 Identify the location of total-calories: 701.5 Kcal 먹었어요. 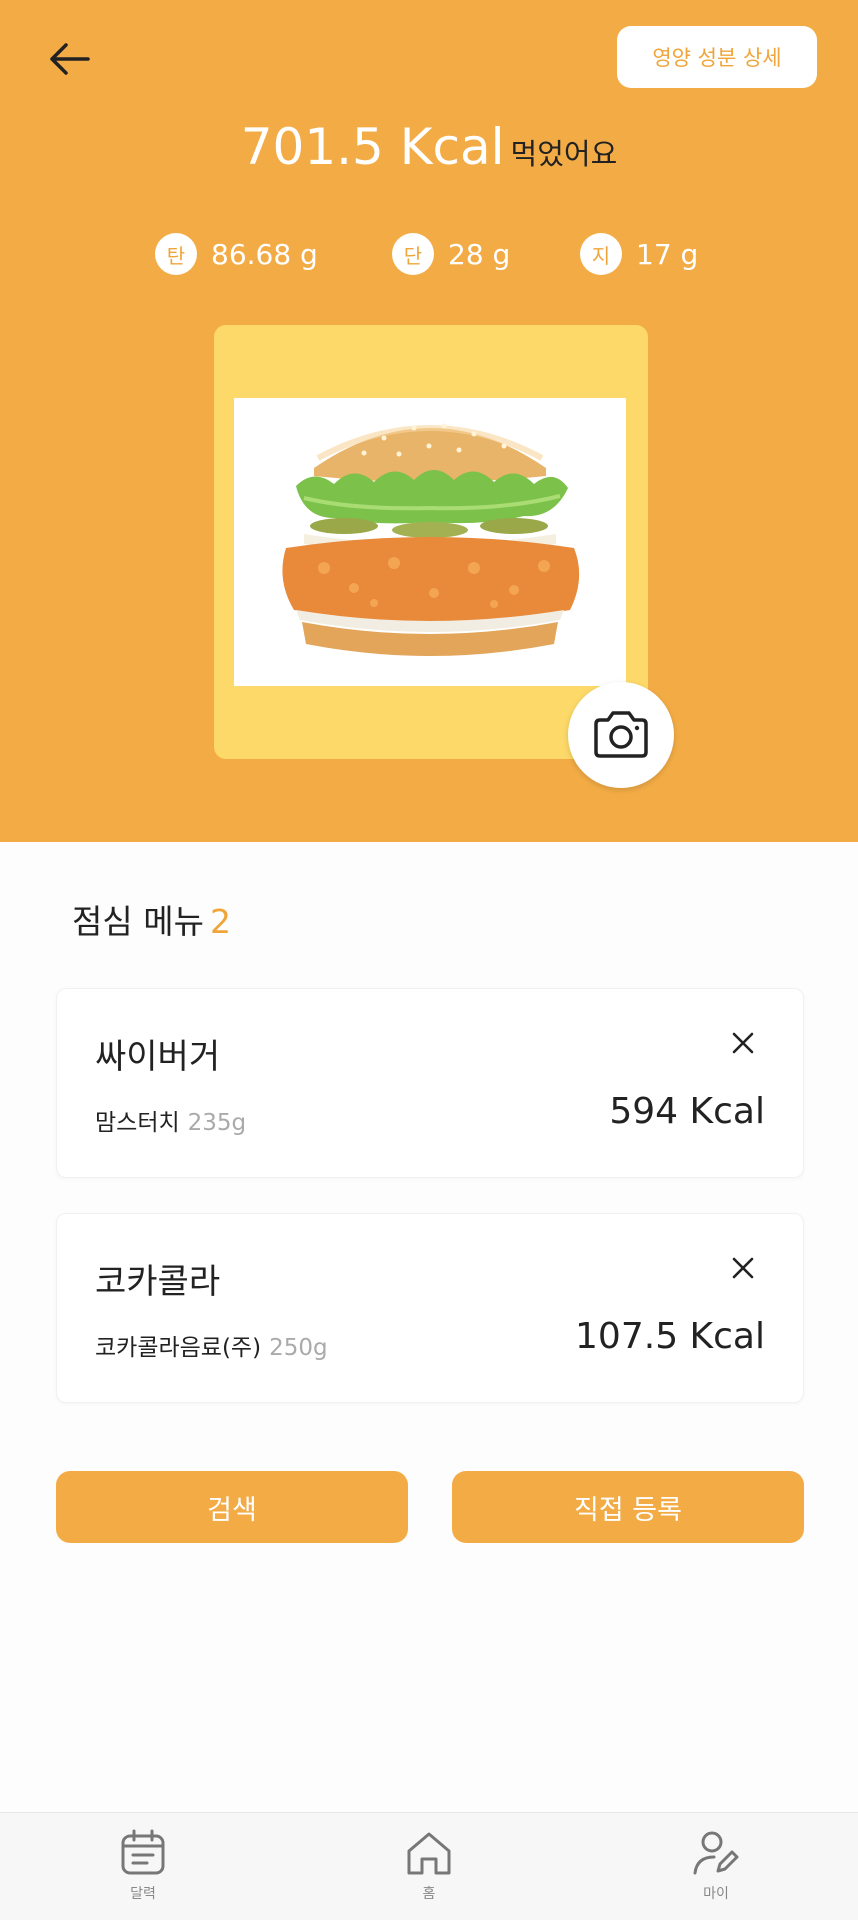
(429, 147).